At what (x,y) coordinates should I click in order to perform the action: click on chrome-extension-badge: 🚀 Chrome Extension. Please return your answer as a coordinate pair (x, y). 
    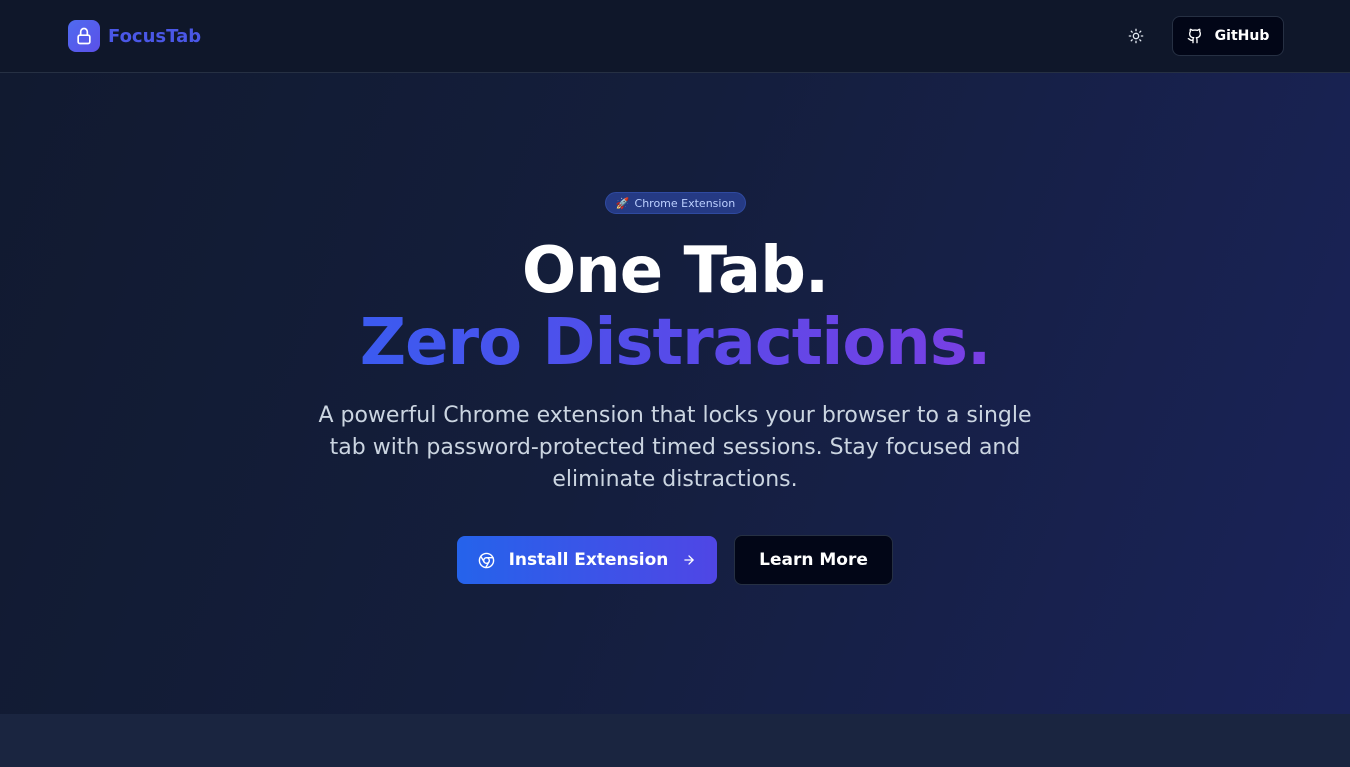
    Looking at the image, I should click on (675, 203).